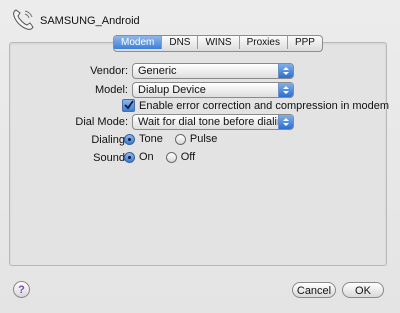  I want to click on dial-mode-label: Dial Mode:, so click(101, 122).